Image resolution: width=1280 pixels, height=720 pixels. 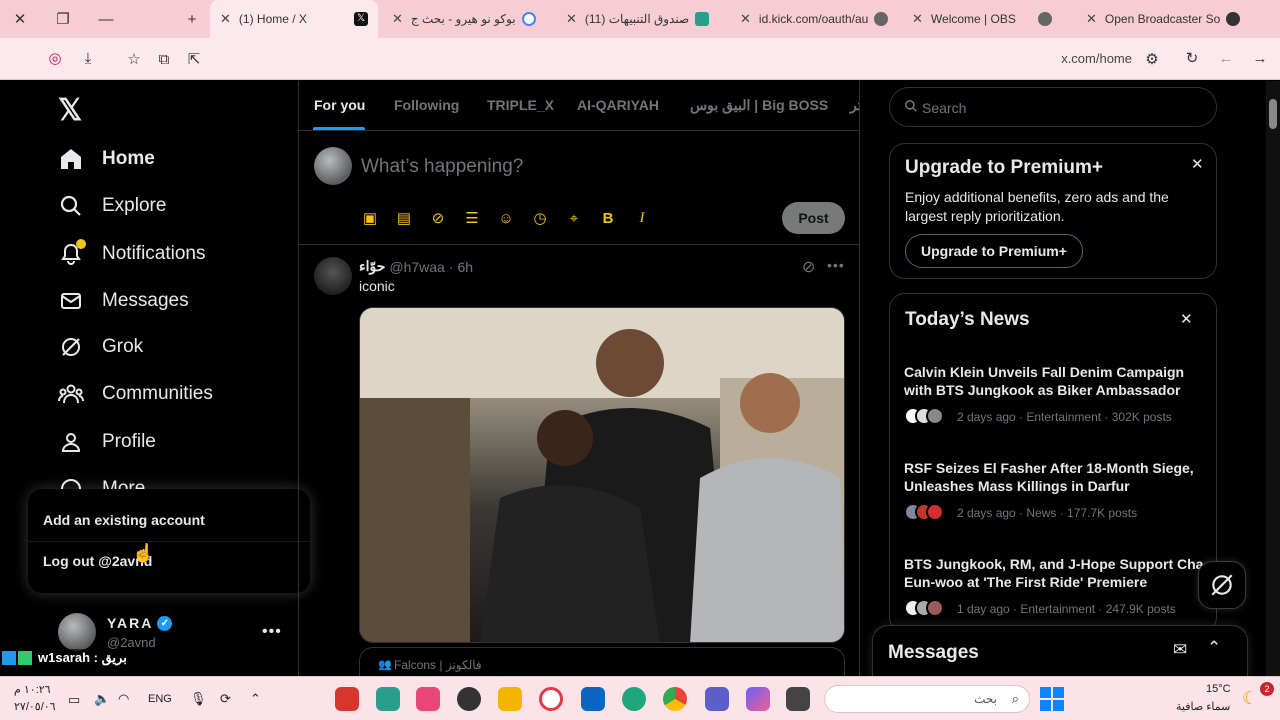 What do you see at coordinates (272, 632) in the screenshot?
I see `account-options-icon: •••` at bounding box center [272, 632].